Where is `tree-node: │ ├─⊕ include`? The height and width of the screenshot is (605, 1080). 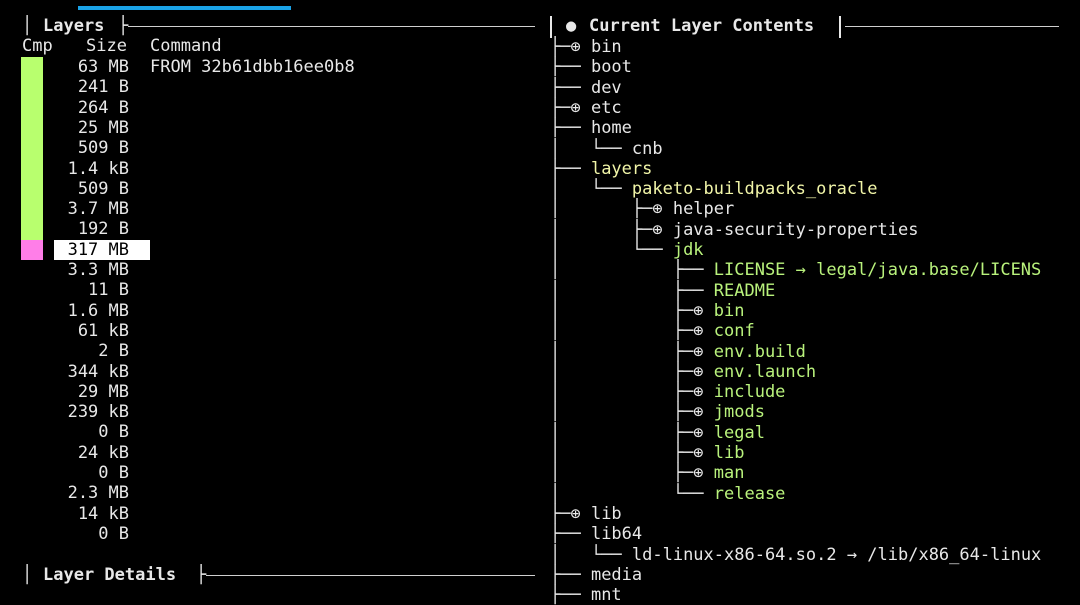 tree-node: │ ├─⊕ include is located at coordinates (667, 392).